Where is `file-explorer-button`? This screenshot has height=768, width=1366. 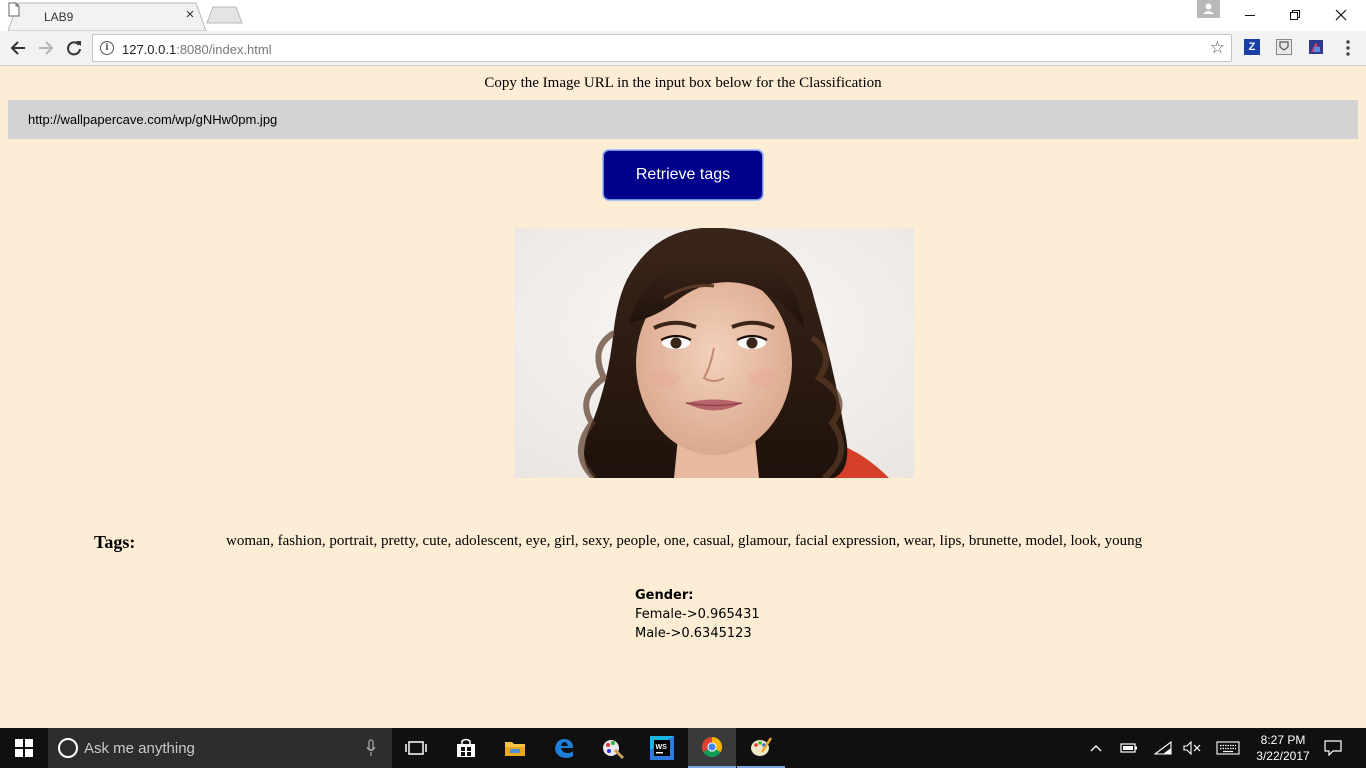 file-explorer-button is located at coordinates (515, 748).